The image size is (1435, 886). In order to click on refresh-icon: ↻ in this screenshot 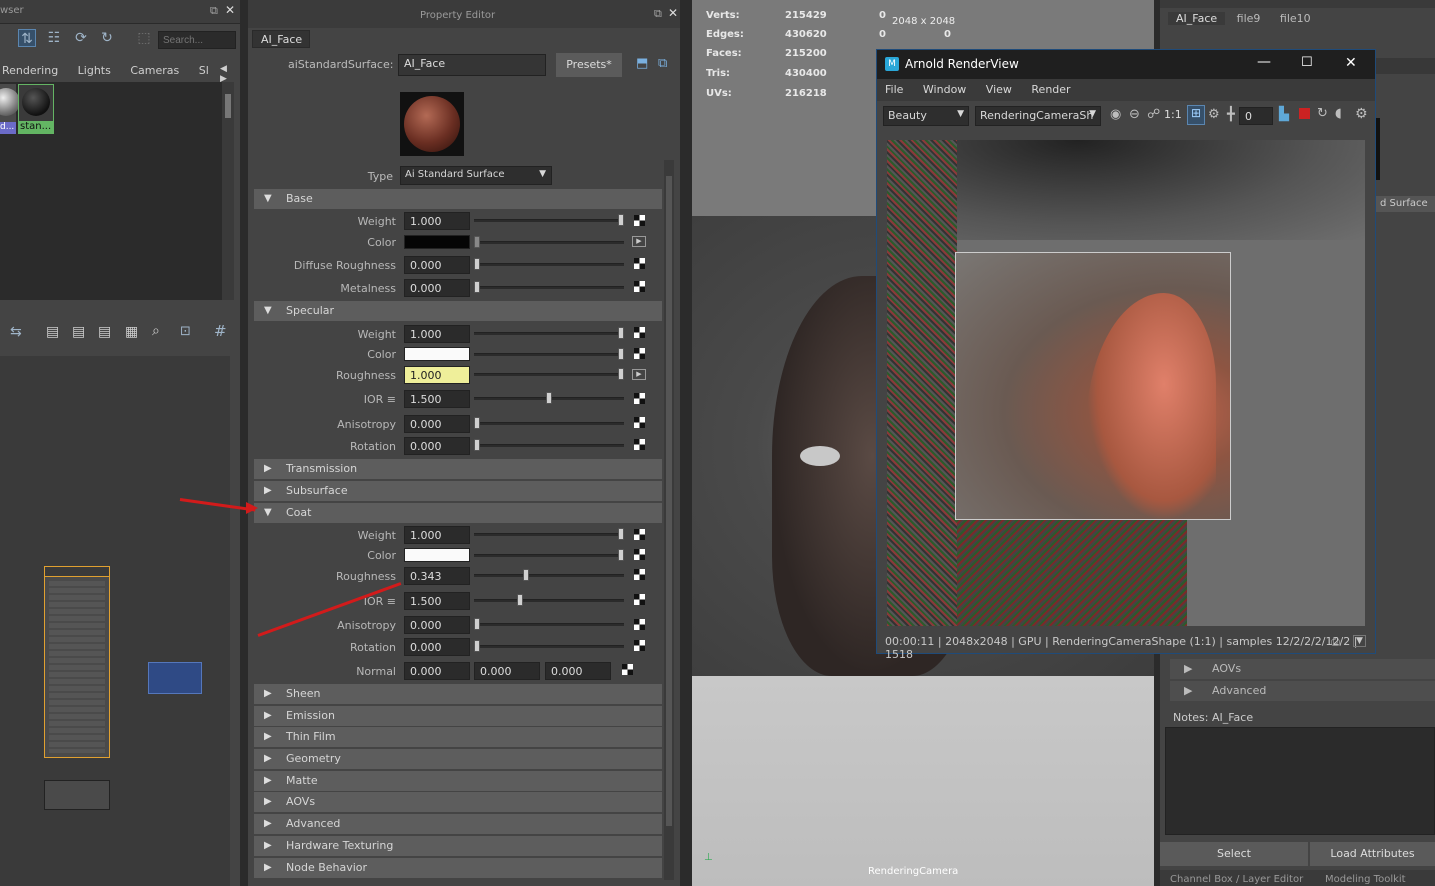, I will do `click(107, 38)`.